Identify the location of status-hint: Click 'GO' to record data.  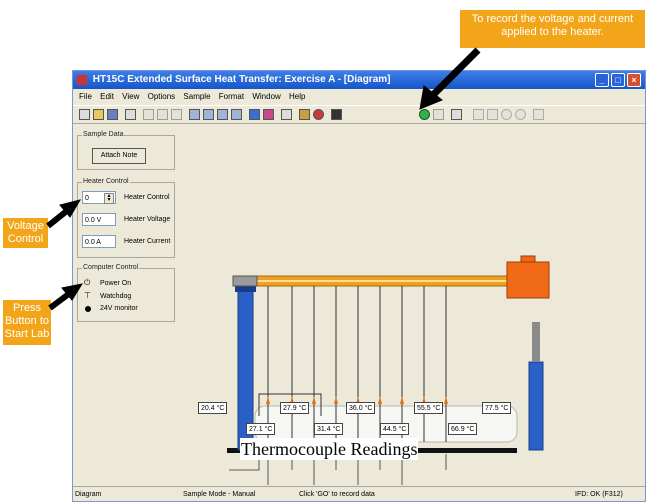
(337, 494).